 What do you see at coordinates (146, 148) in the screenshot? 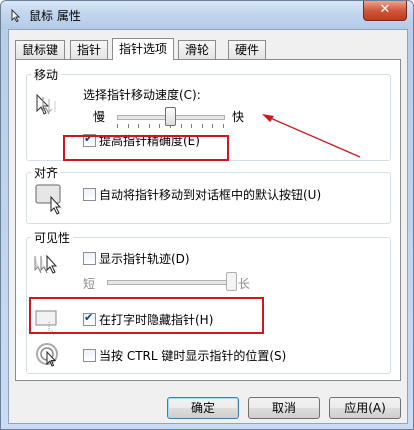
I see `annotation-box-precision` at bounding box center [146, 148].